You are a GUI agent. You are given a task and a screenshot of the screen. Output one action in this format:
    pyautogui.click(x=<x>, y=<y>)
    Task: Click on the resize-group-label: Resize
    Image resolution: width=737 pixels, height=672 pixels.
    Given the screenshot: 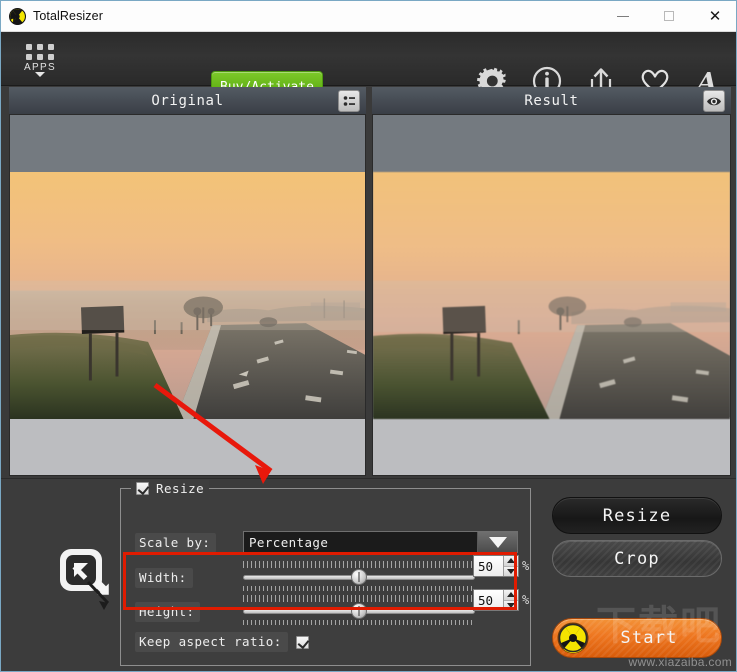 What is the action you would take?
    pyautogui.click(x=180, y=488)
    